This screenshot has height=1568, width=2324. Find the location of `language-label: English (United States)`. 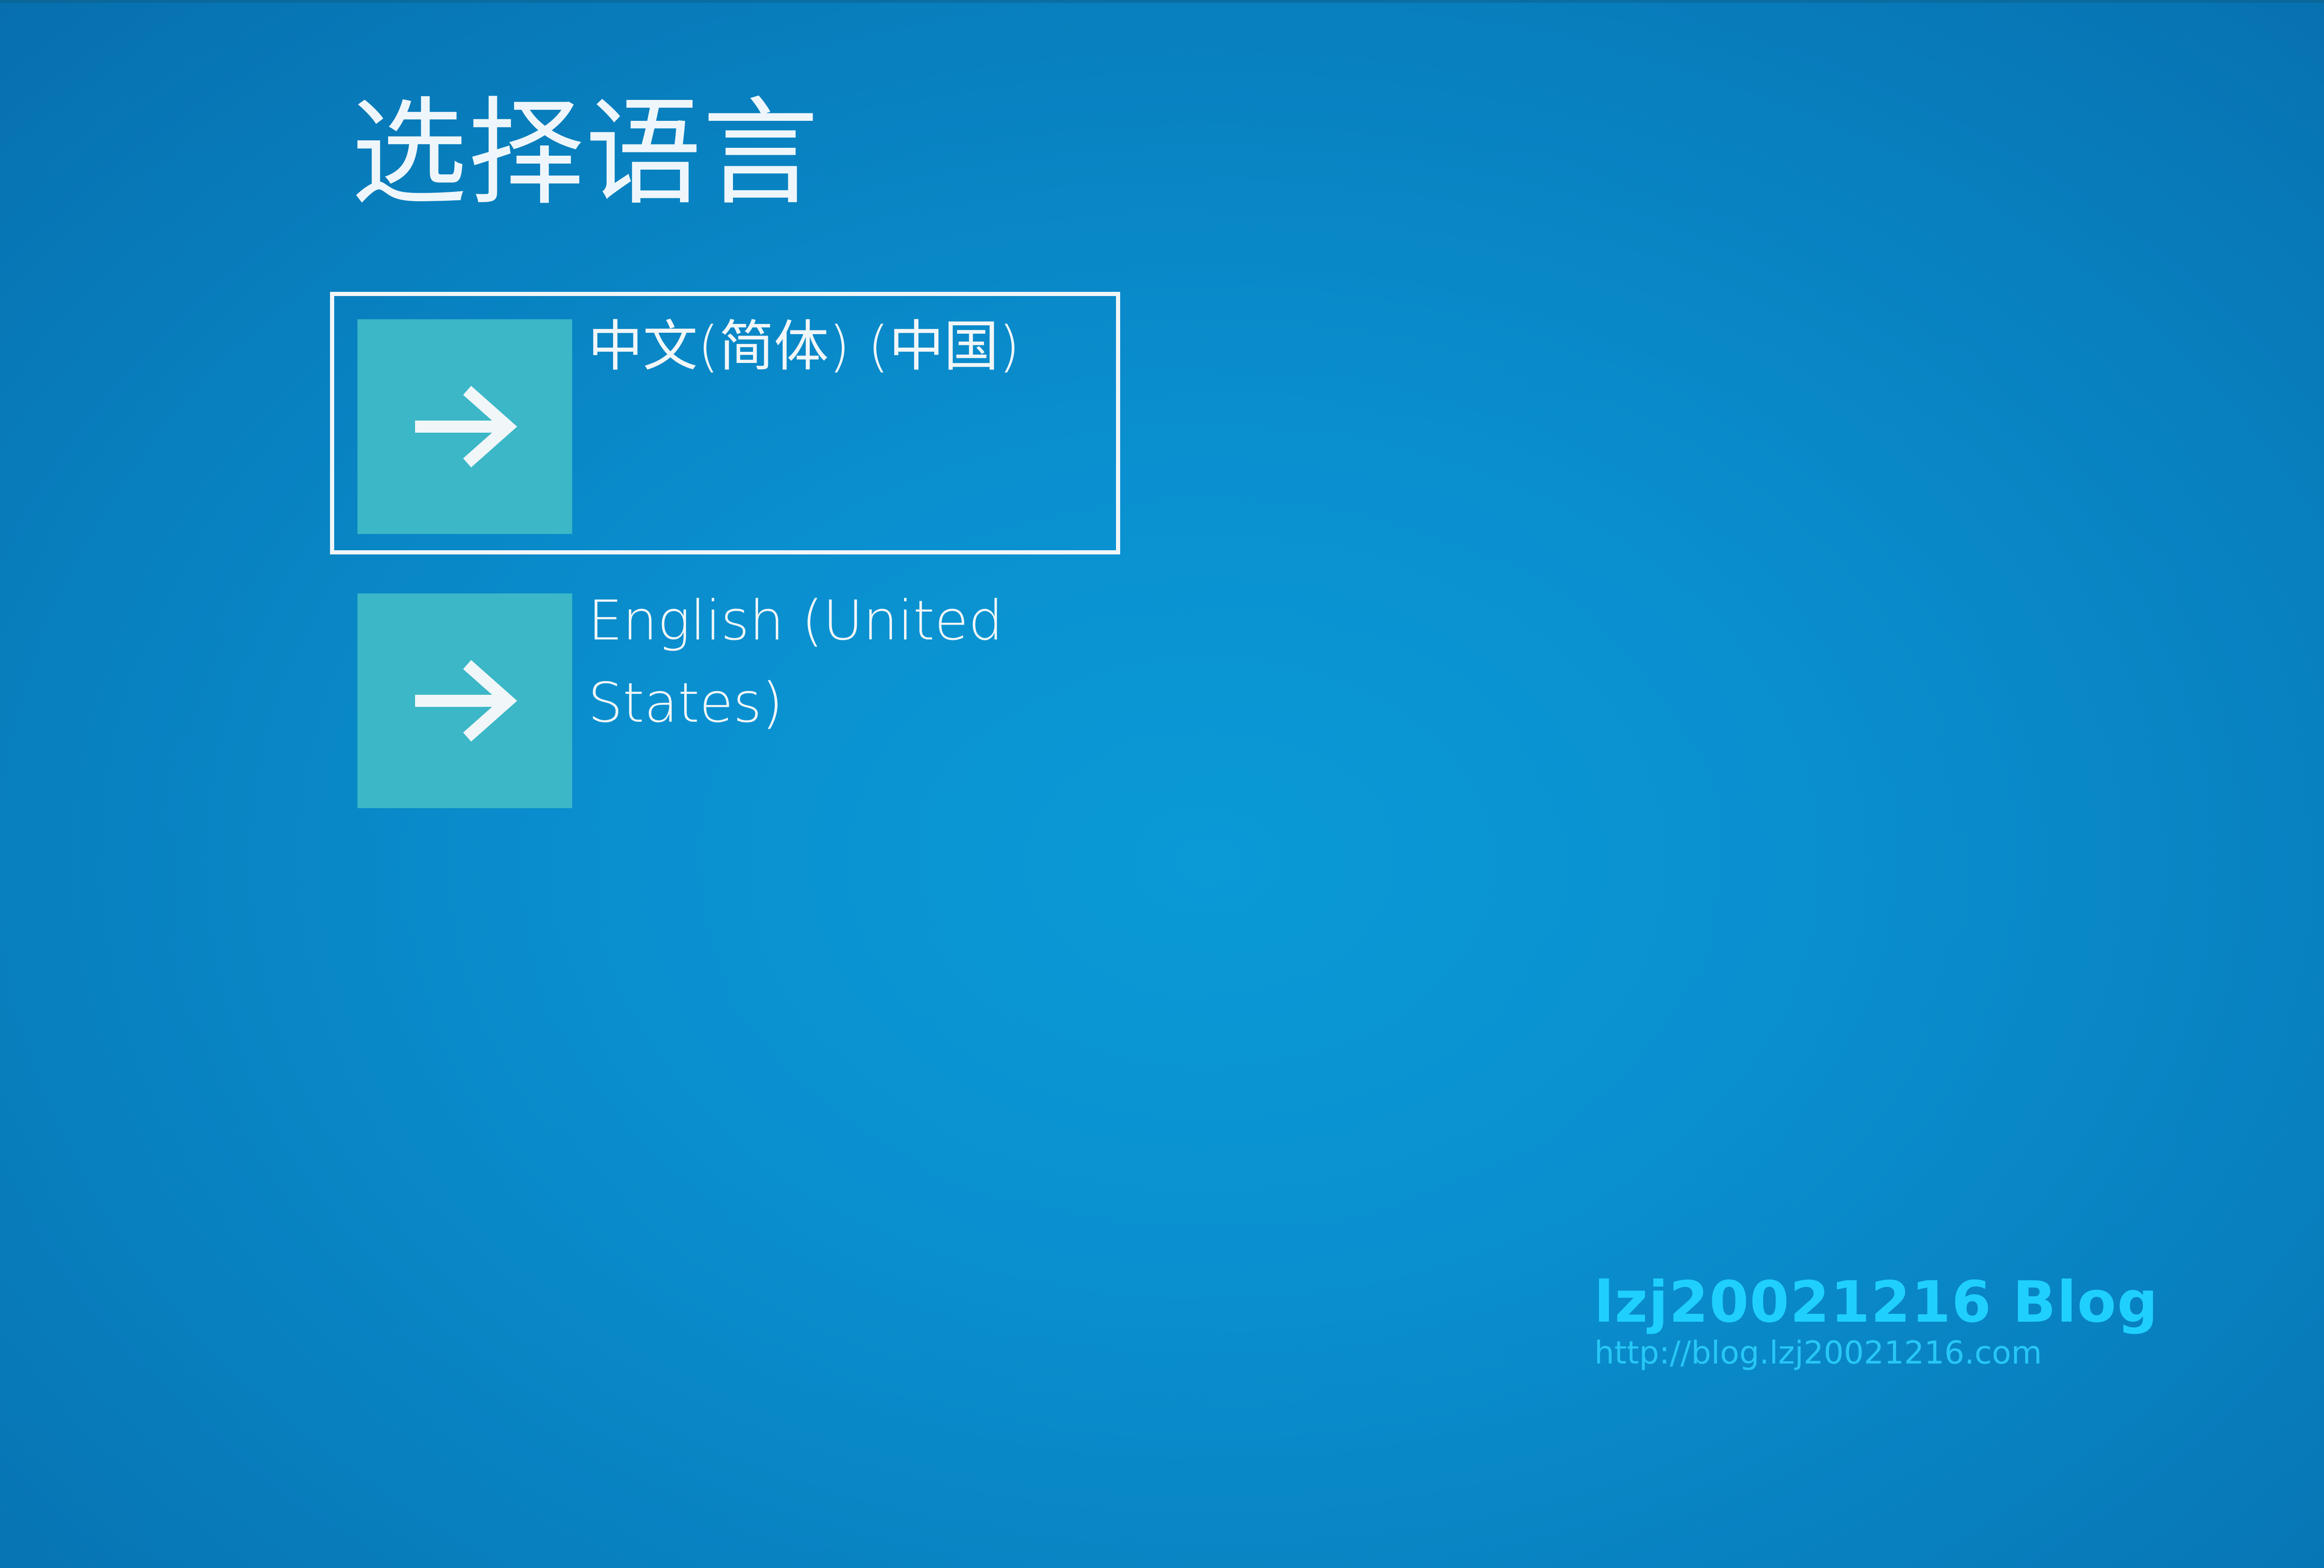

language-label: English (United States) is located at coordinates (796, 661).